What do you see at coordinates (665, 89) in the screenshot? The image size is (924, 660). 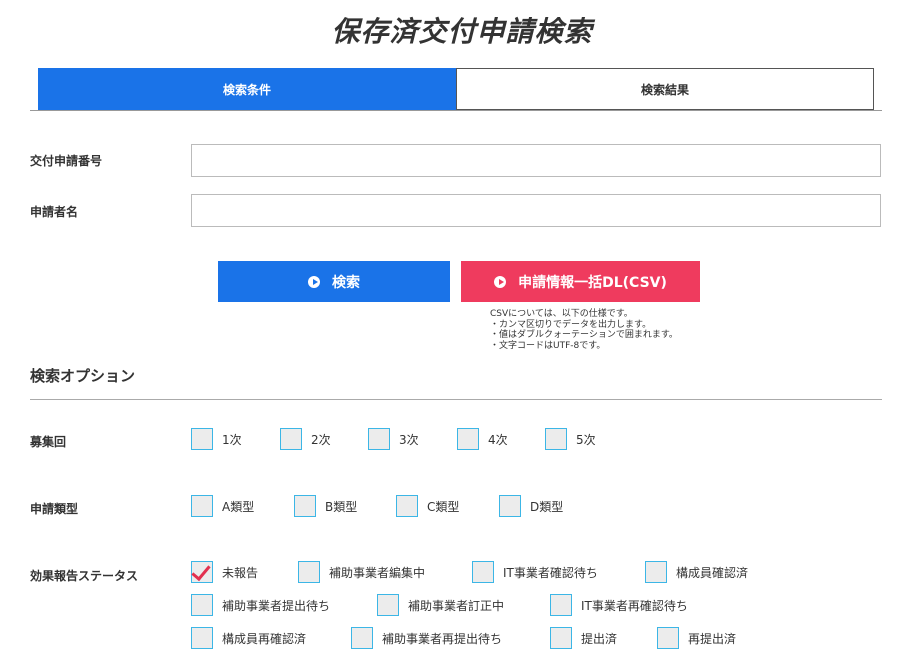 I see `tab-search-results: 検索結果` at bounding box center [665, 89].